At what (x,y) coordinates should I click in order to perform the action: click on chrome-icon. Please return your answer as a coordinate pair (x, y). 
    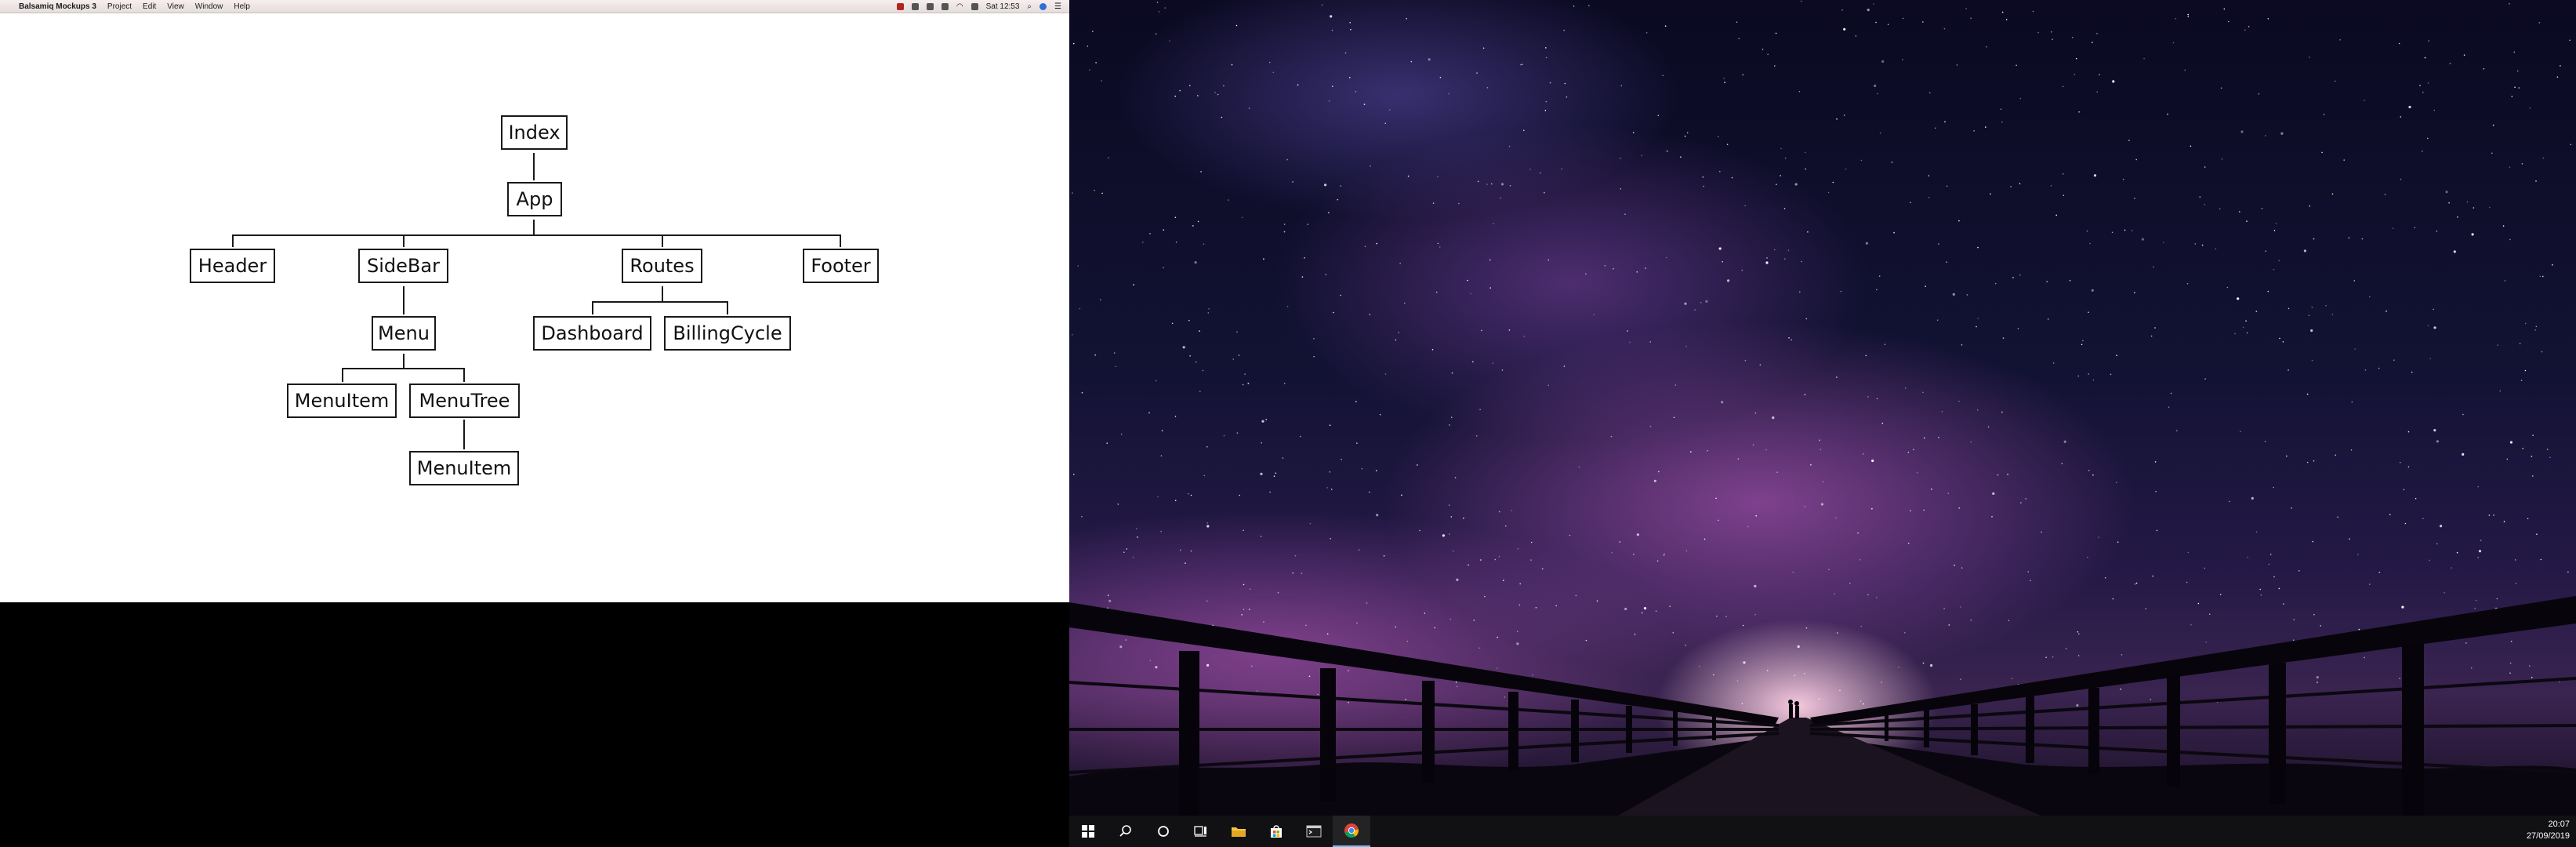
    Looking at the image, I should click on (1351, 831).